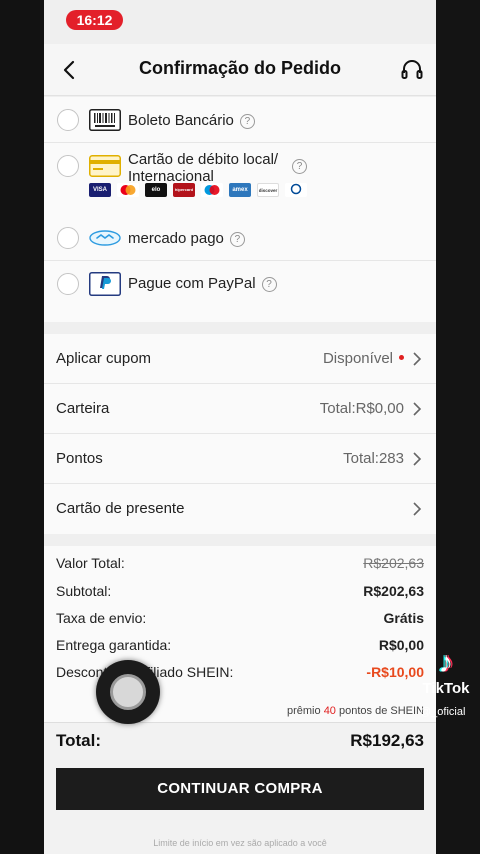  I want to click on summary-label: Subtotal:, so click(84, 591).